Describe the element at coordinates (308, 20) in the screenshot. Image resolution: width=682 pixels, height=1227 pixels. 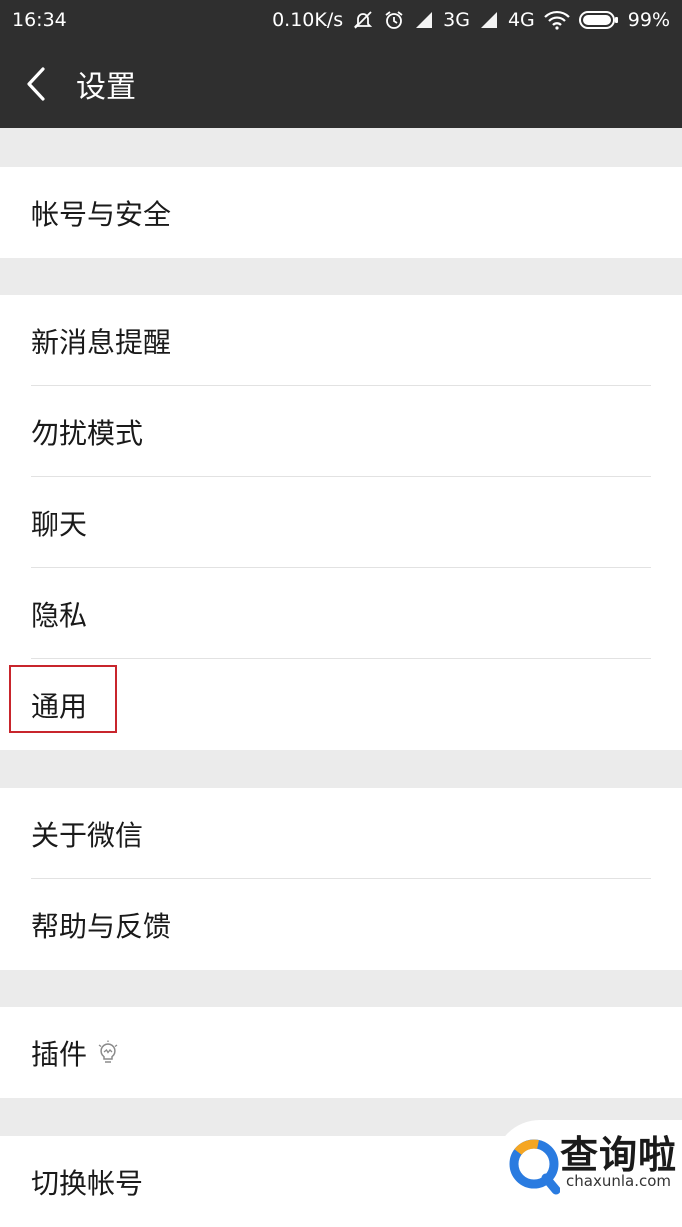
I see `net-speed: 0.10K/s` at that location.